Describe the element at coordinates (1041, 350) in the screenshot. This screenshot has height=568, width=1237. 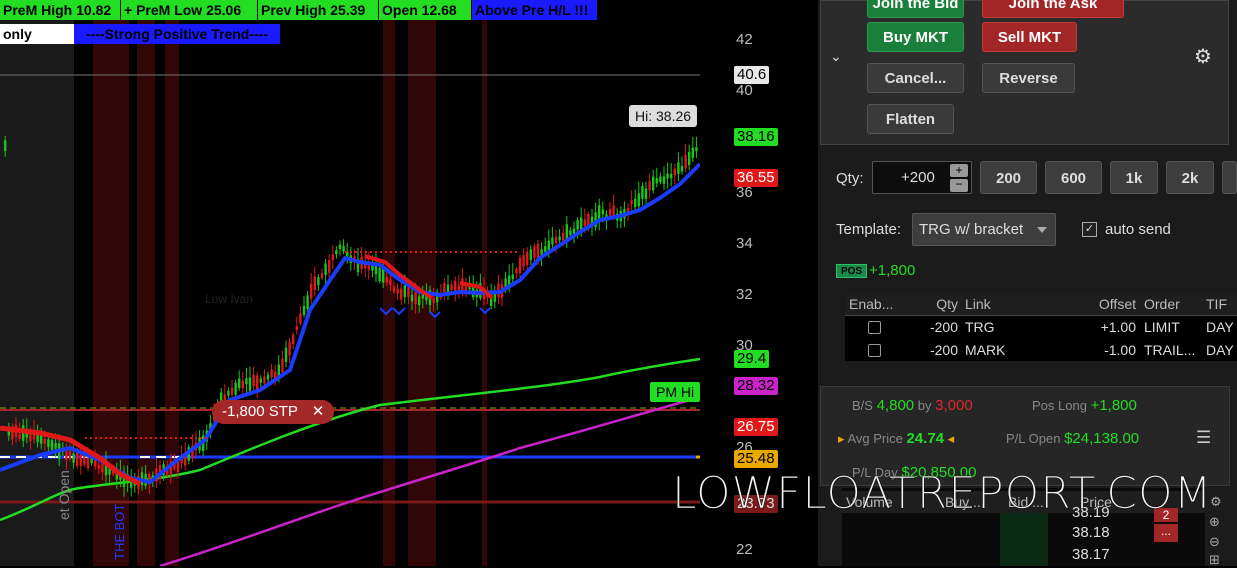
I see `table-row: -200 MARK -1.00 TRAIL... DAY` at that location.